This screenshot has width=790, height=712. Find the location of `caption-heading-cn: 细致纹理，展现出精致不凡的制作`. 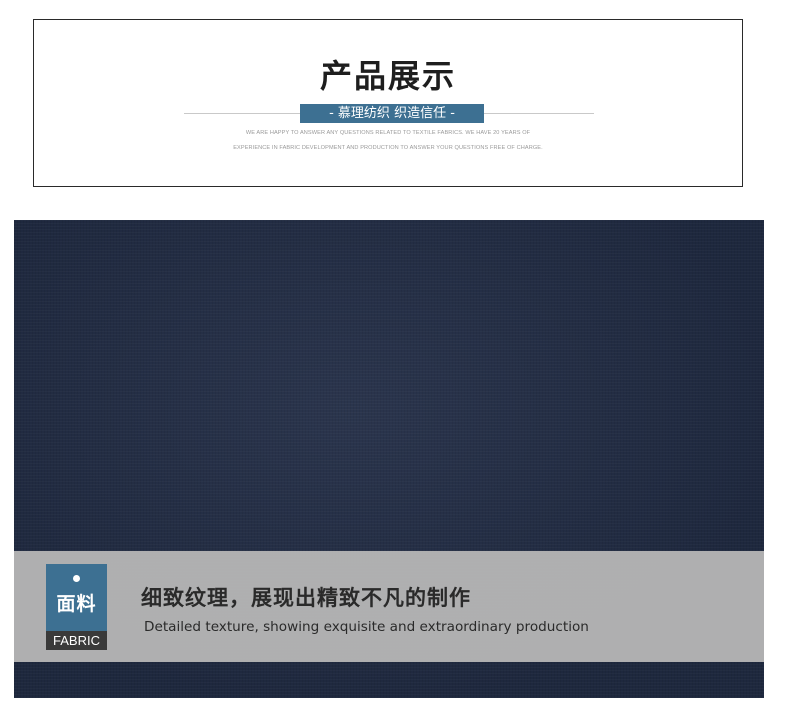

caption-heading-cn: 细致纹理，展现出精致不凡的制作 is located at coordinates (306, 597).